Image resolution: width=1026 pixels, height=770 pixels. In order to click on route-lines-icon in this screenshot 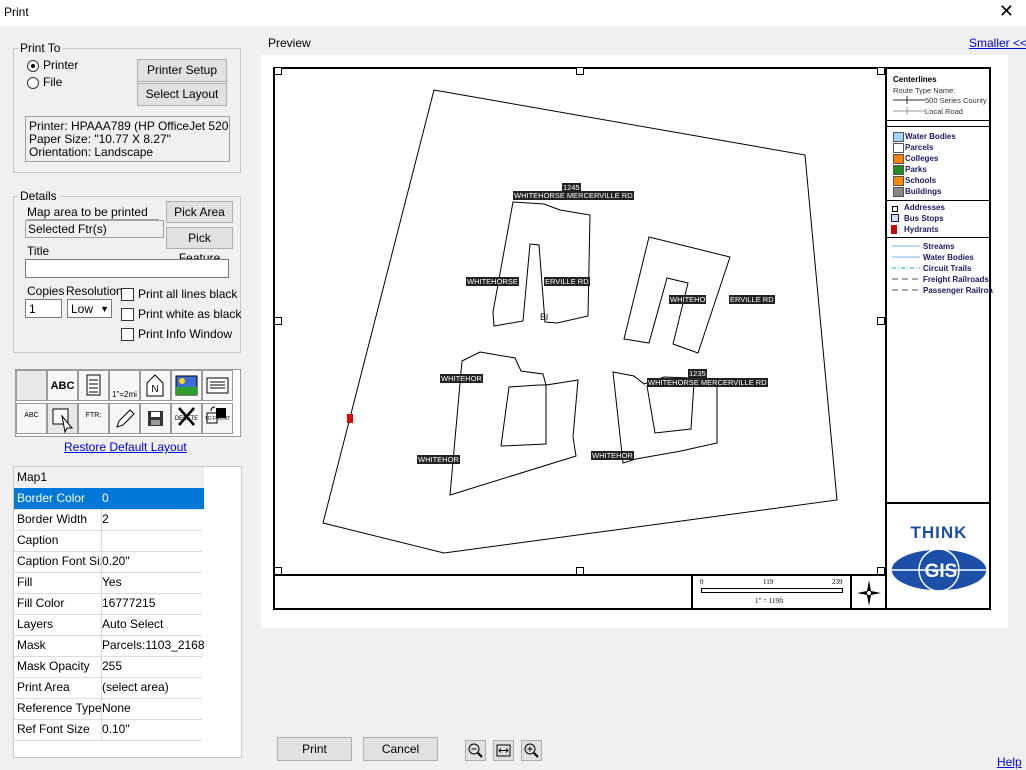, I will do `click(909, 105)`.